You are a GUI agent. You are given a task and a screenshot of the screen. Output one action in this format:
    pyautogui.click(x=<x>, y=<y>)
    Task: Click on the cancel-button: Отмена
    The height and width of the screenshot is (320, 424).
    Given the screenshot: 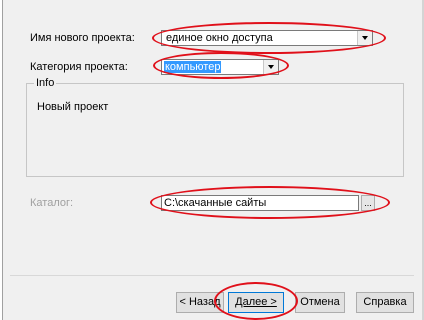 What is the action you would take?
    pyautogui.click(x=320, y=302)
    